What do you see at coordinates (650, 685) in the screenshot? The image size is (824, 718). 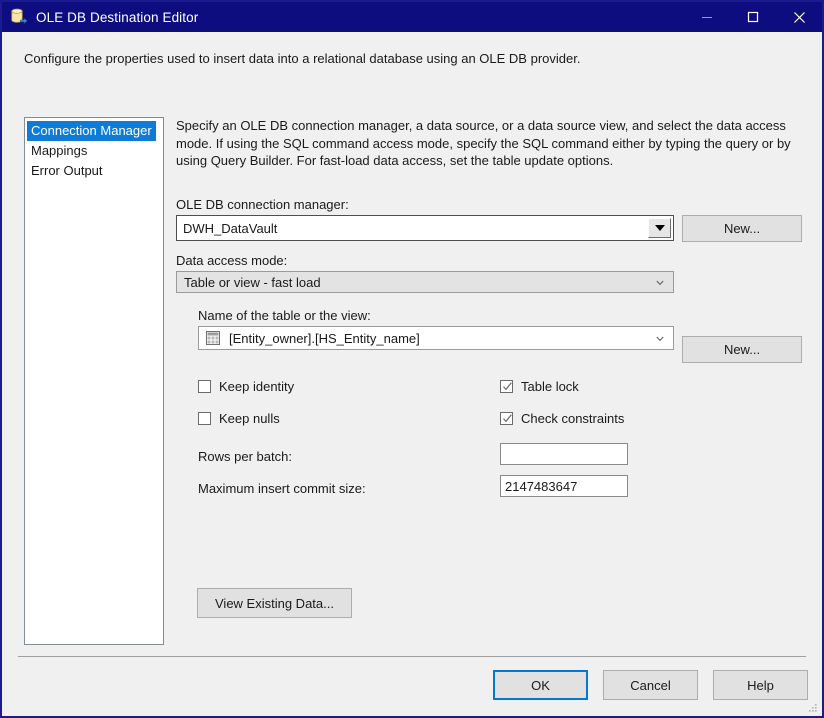 I see `cancel-button: Cancel` at bounding box center [650, 685].